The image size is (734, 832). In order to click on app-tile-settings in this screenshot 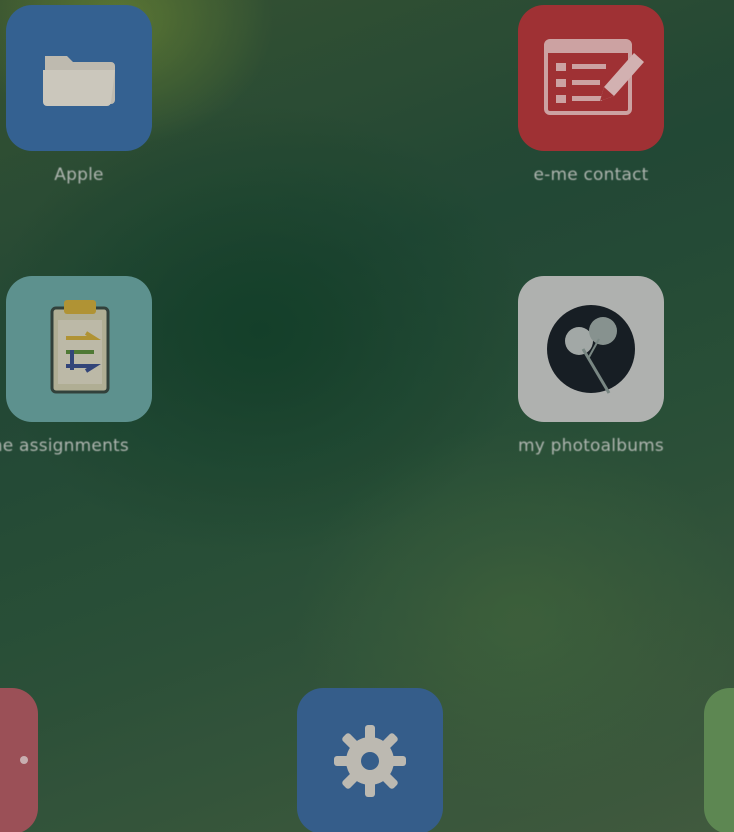, I will do `click(370, 760)`.